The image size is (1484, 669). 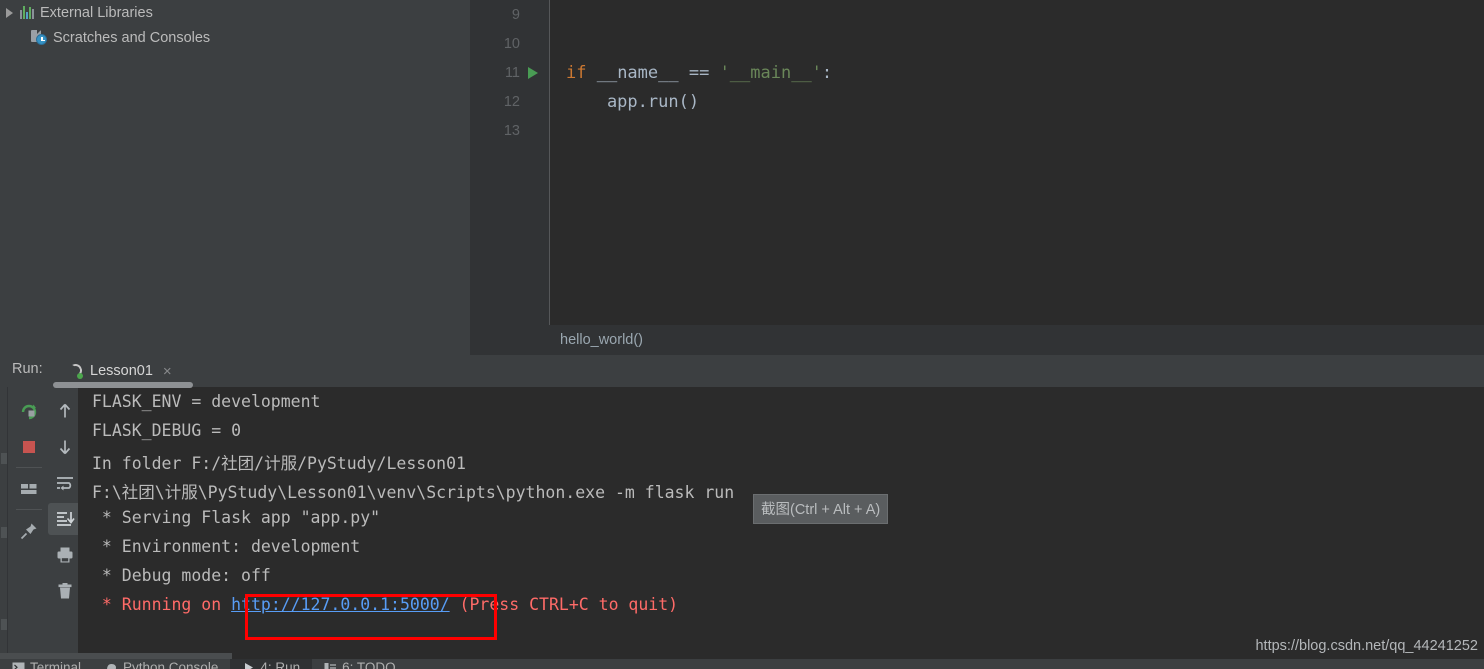 What do you see at coordinates (279, 463) in the screenshot?
I see `console-line: In folder F:/社团/计服/PyStudy/Lesson01` at bounding box center [279, 463].